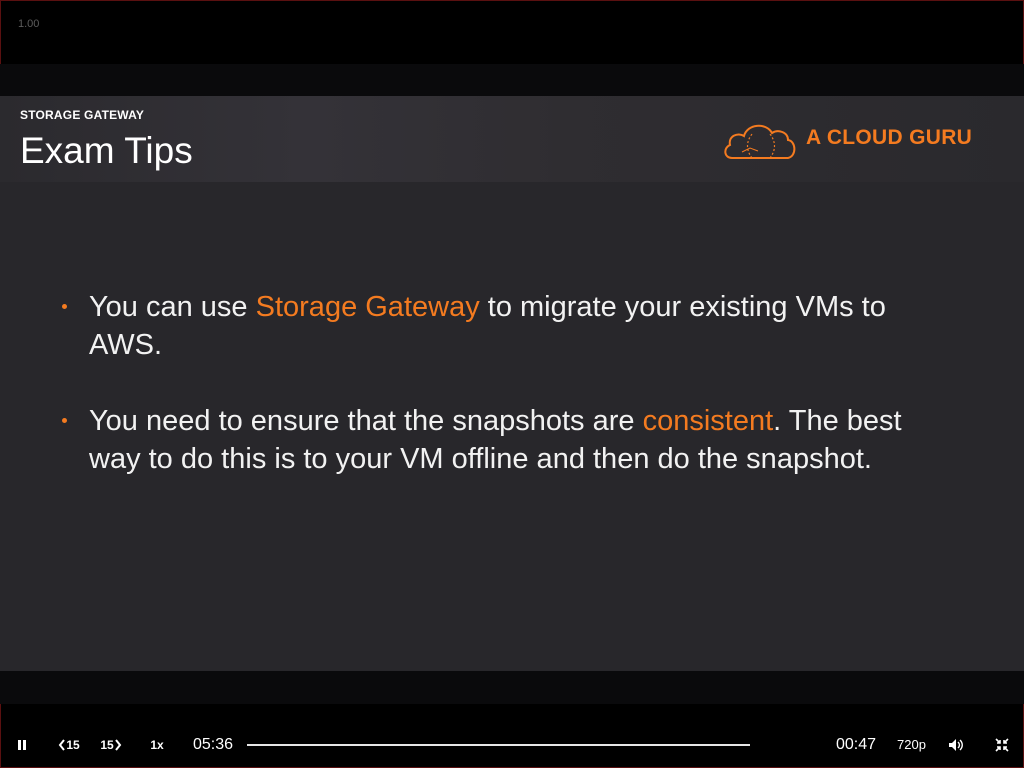 This screenshot has height=768, width=1024. I want to click on zoom-readout: 1.00, so click(29, 24).